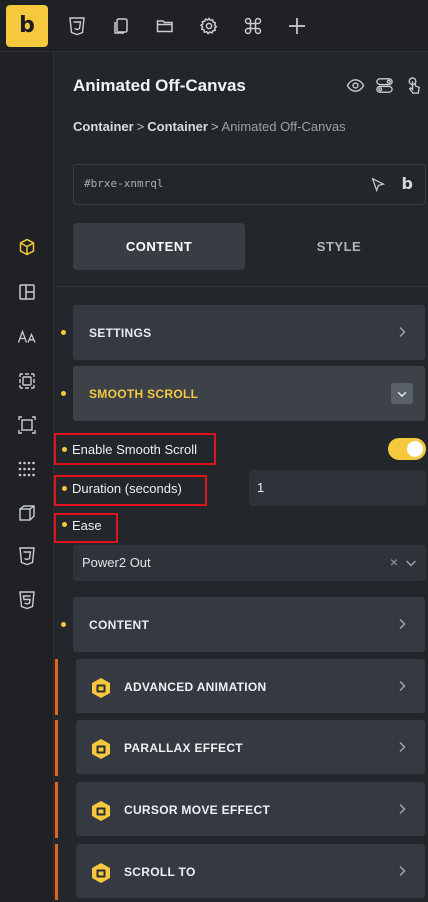  I want to click on cube-icon, so click(27, 247).